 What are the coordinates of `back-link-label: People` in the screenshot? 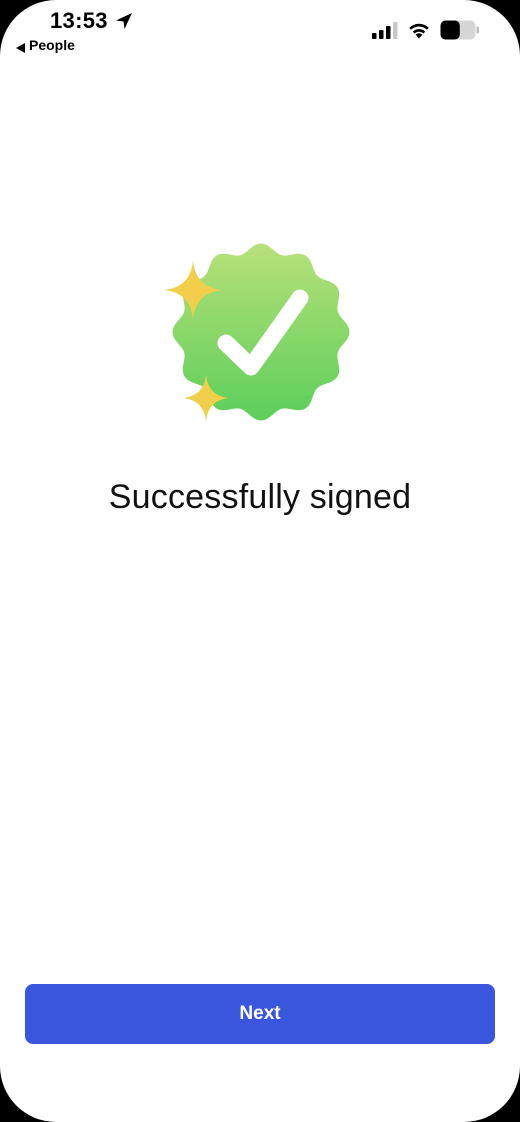 It's located at (52, 45).